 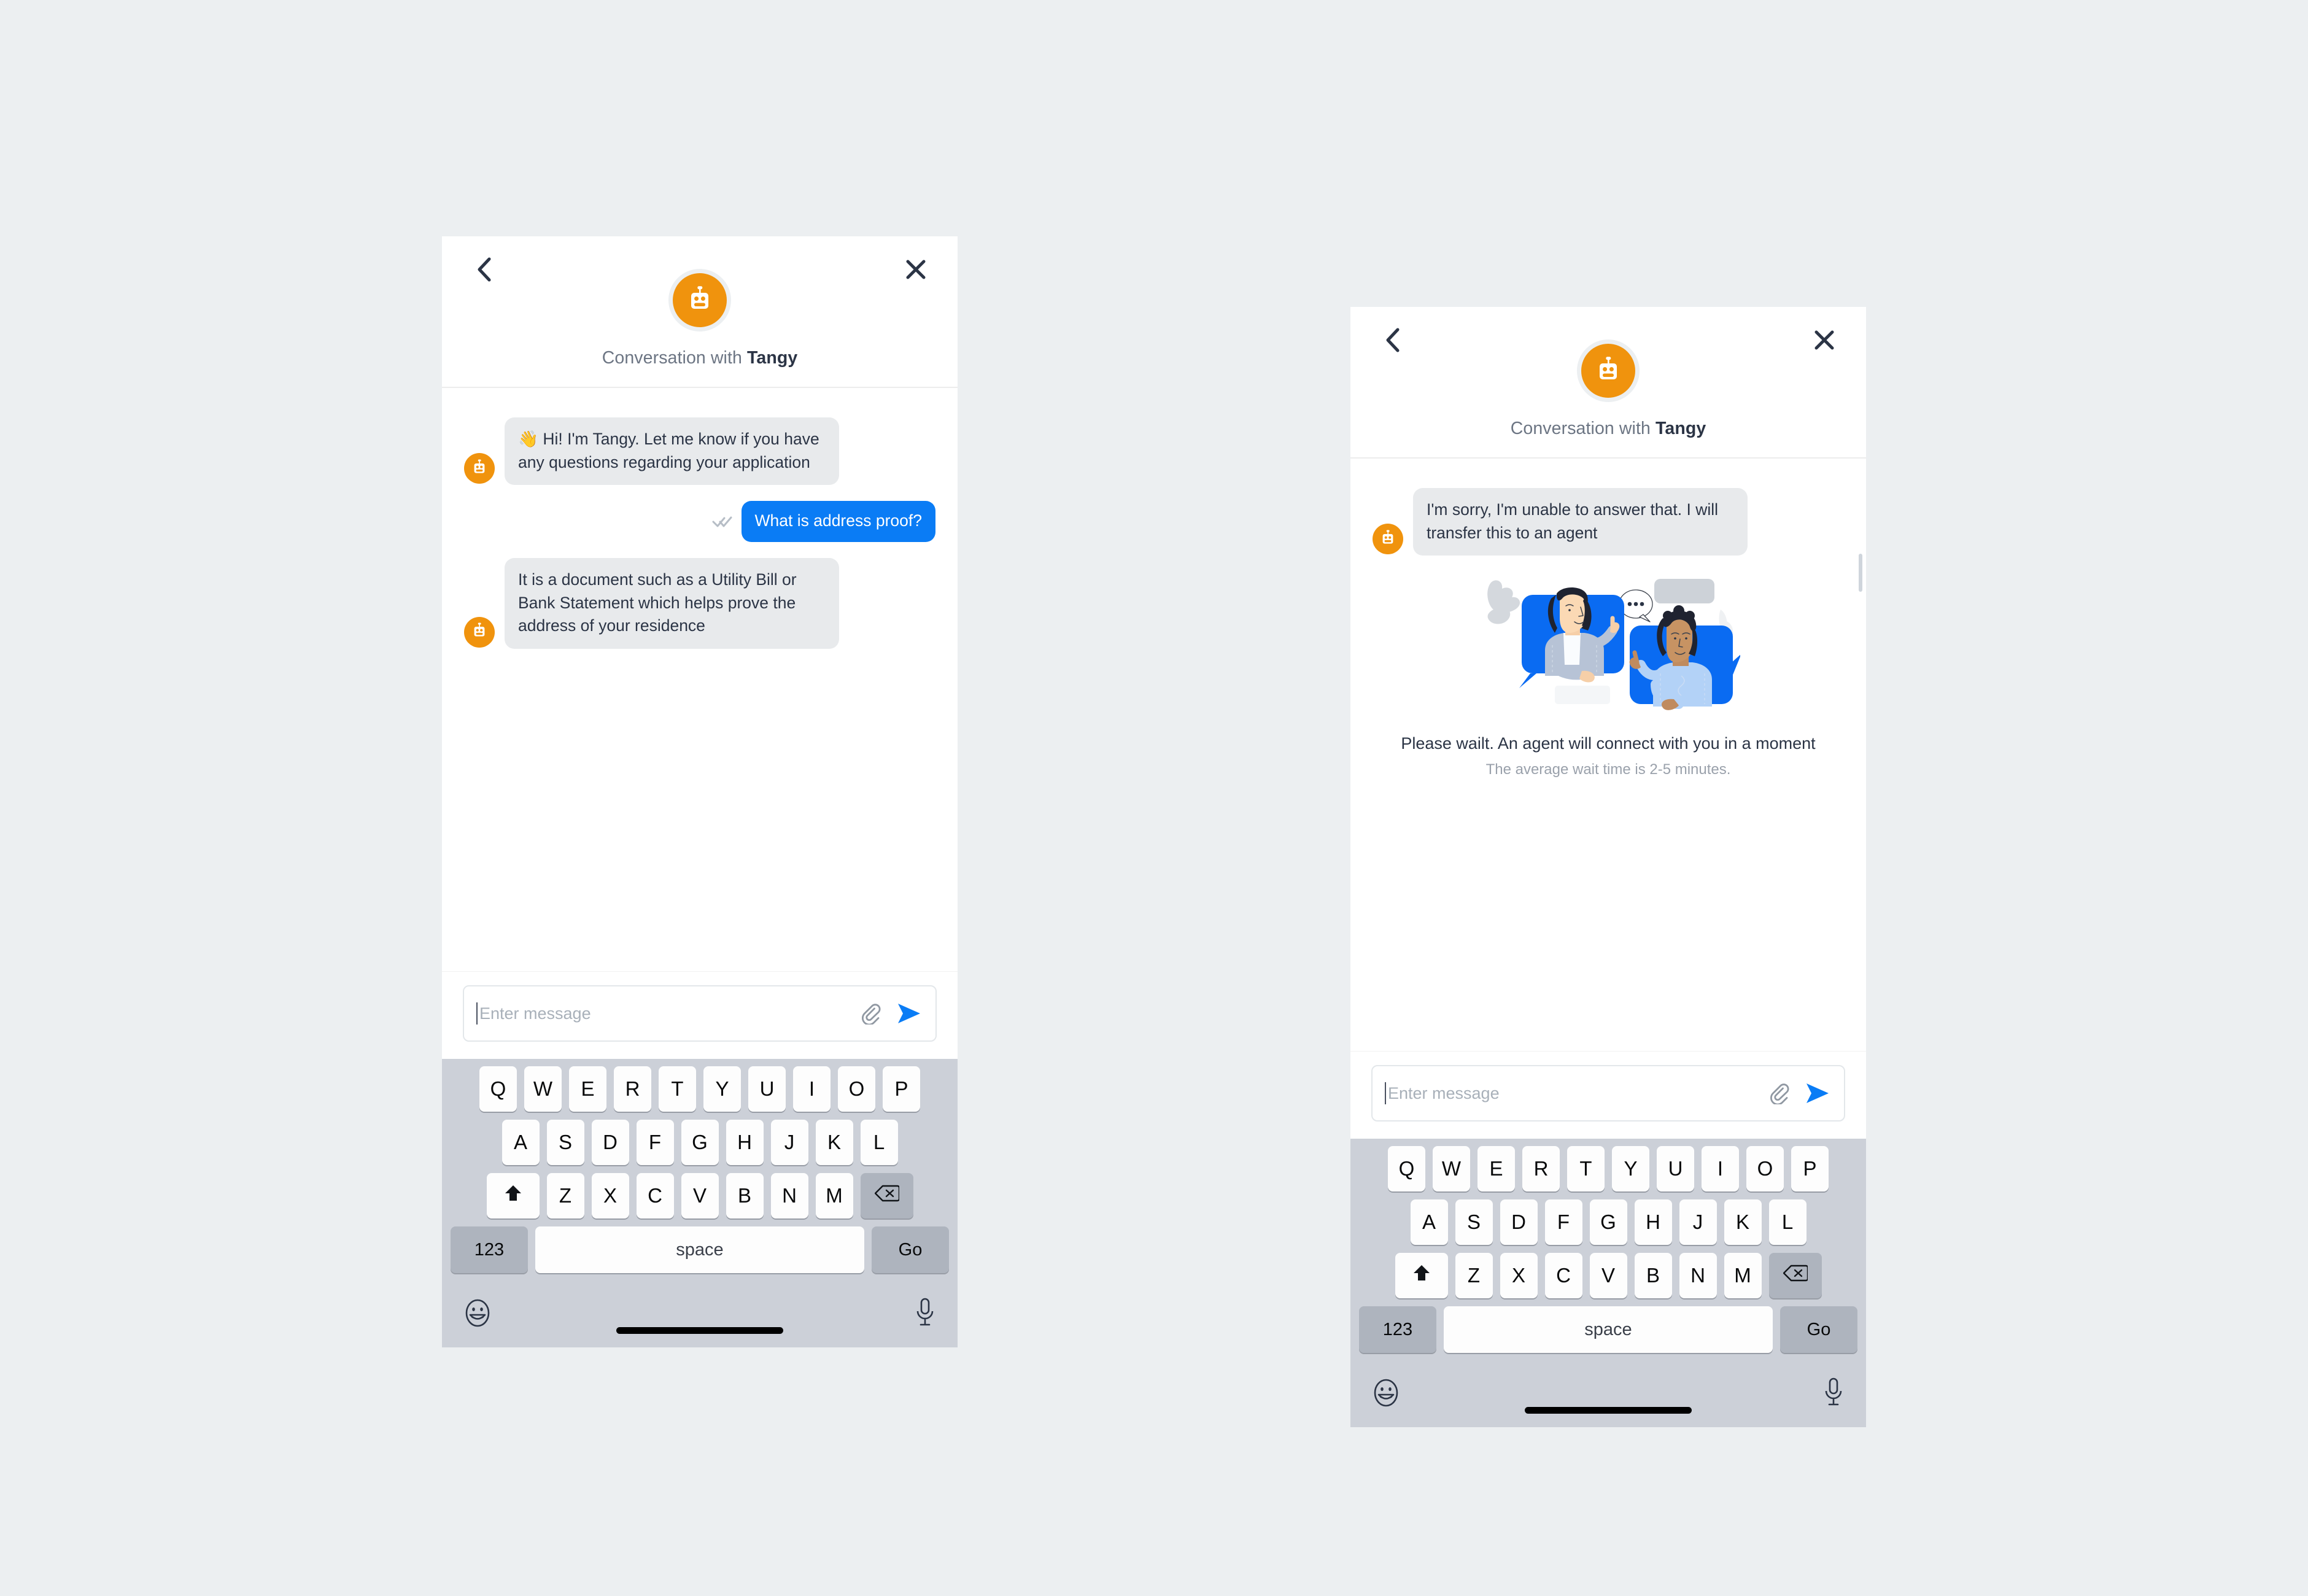 I want to click on chat-header: Conversation with Tangy, so click(x=1608, y=383).